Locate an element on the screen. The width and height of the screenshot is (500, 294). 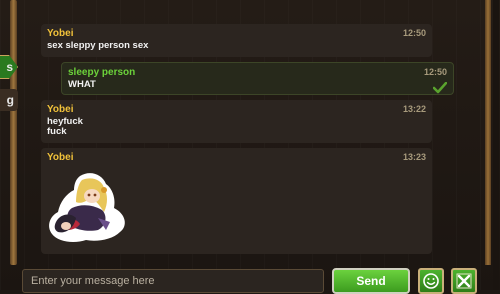
emoji-button is located at coordinates (431, 281).